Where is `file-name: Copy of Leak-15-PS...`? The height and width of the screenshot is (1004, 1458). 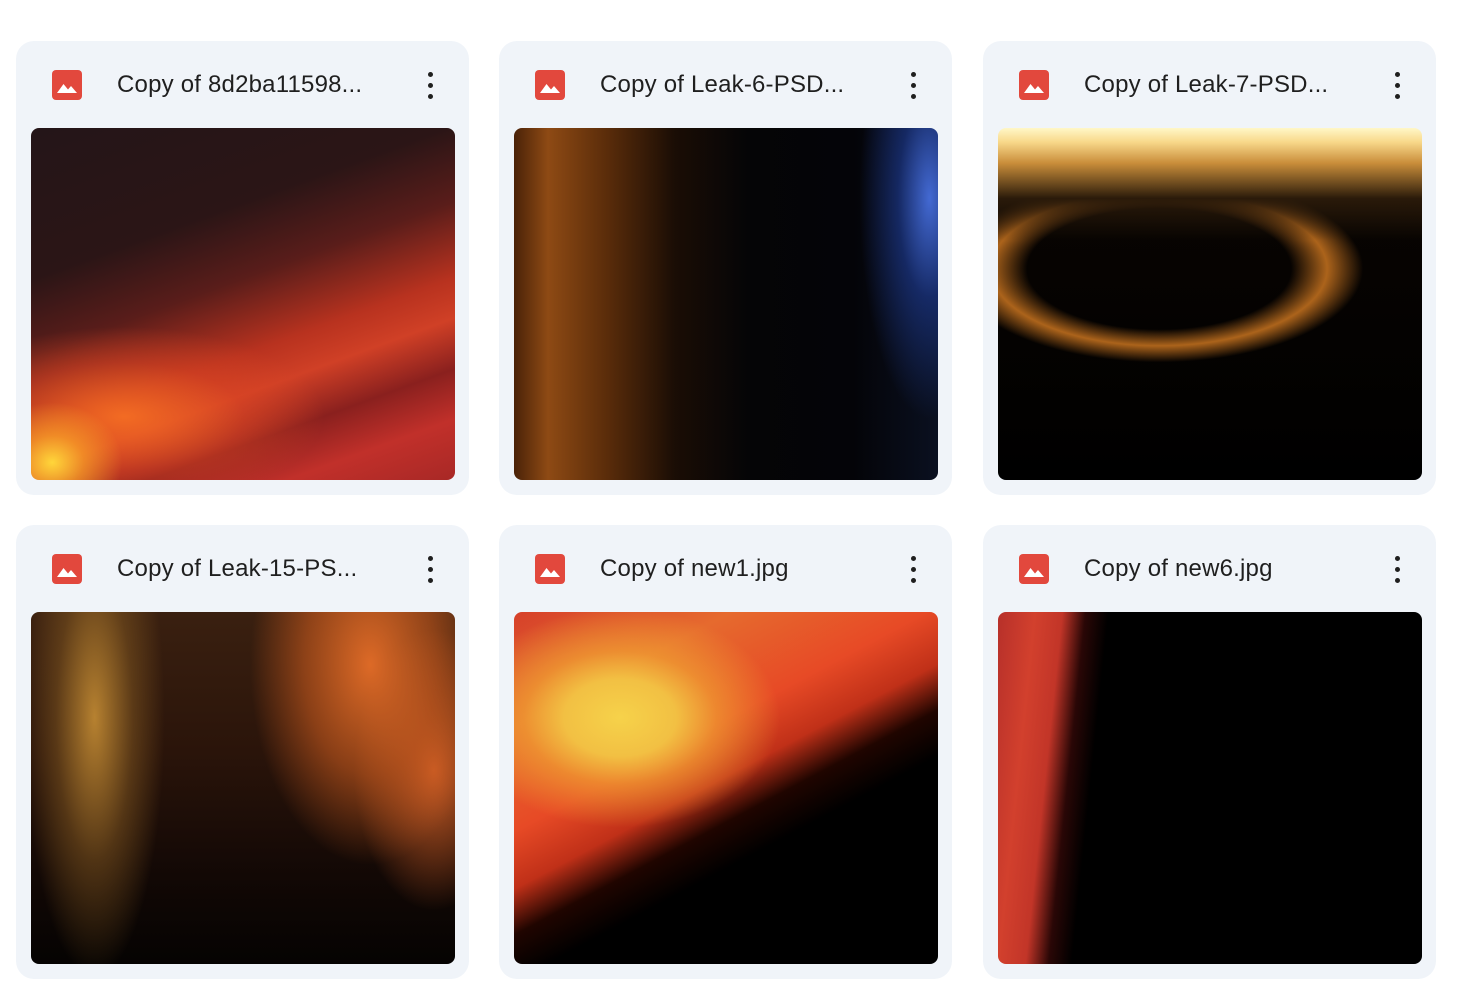 file-name: Copy of Leak-15-PS... is located at coordinates (262, 569).